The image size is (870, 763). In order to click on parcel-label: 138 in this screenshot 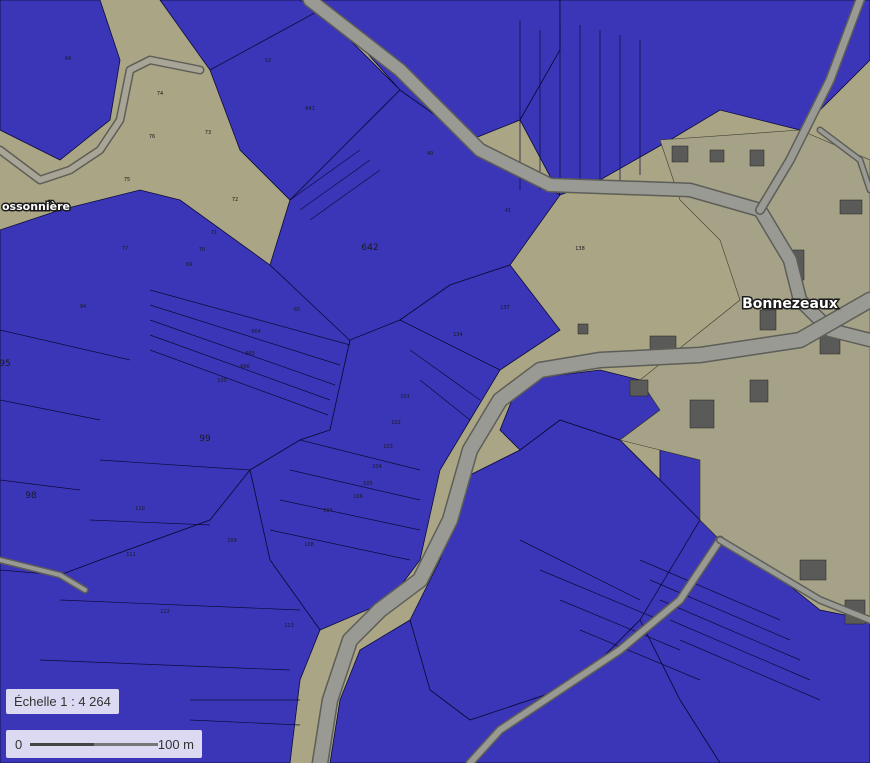, I will do `click(580, 249)`.